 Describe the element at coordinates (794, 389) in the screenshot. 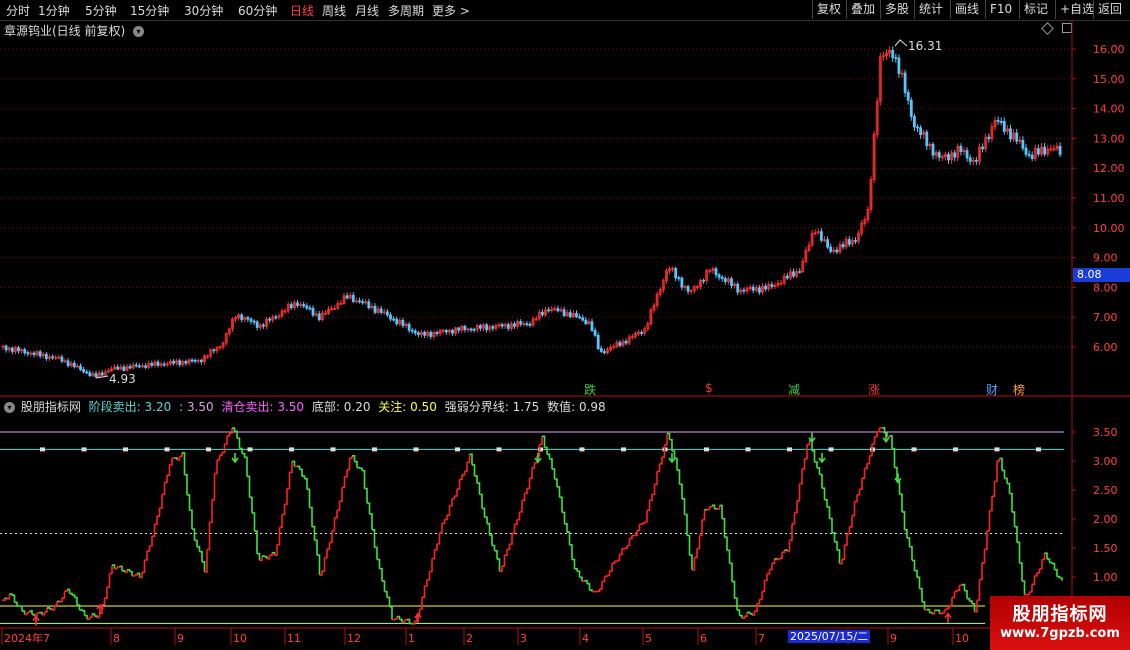

I see `event-badge-jian: 减` at that location.